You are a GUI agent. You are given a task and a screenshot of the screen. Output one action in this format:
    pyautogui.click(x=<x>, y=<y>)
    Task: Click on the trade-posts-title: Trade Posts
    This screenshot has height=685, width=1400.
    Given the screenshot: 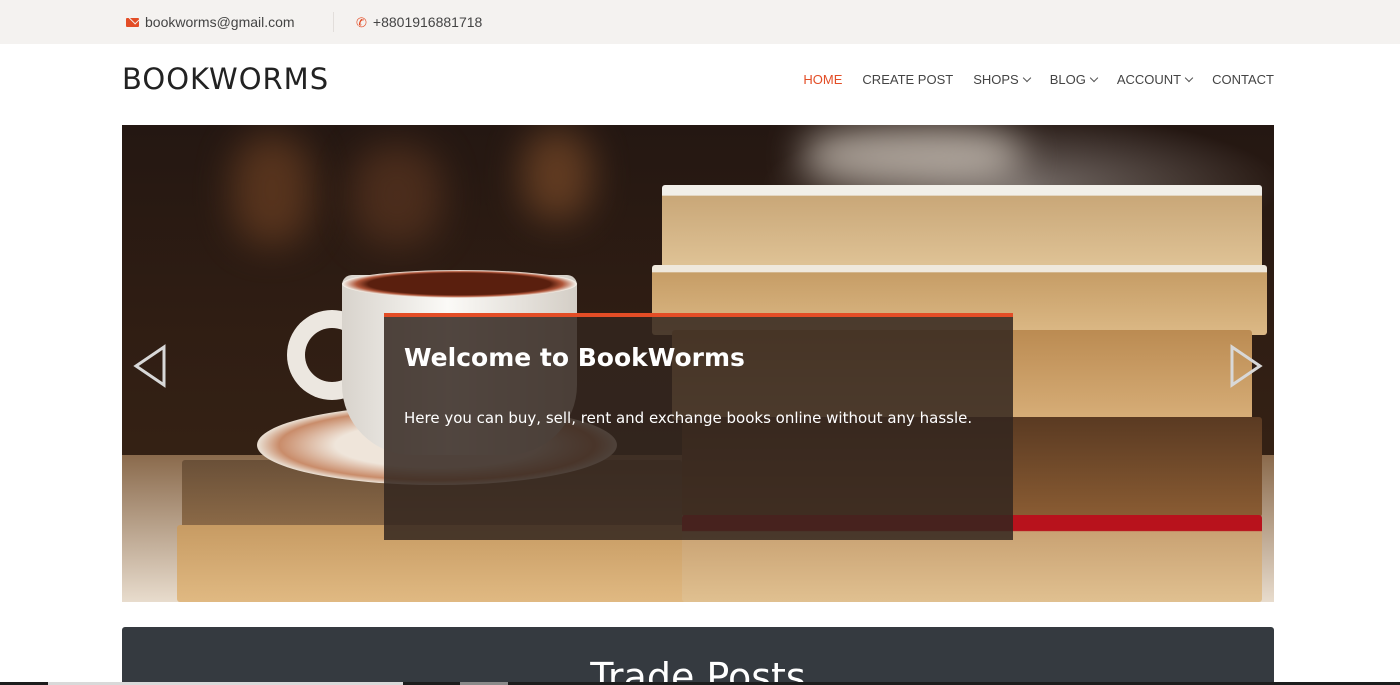 What is the action you would take?
    pyautogui.click(x=698, y=670)
    